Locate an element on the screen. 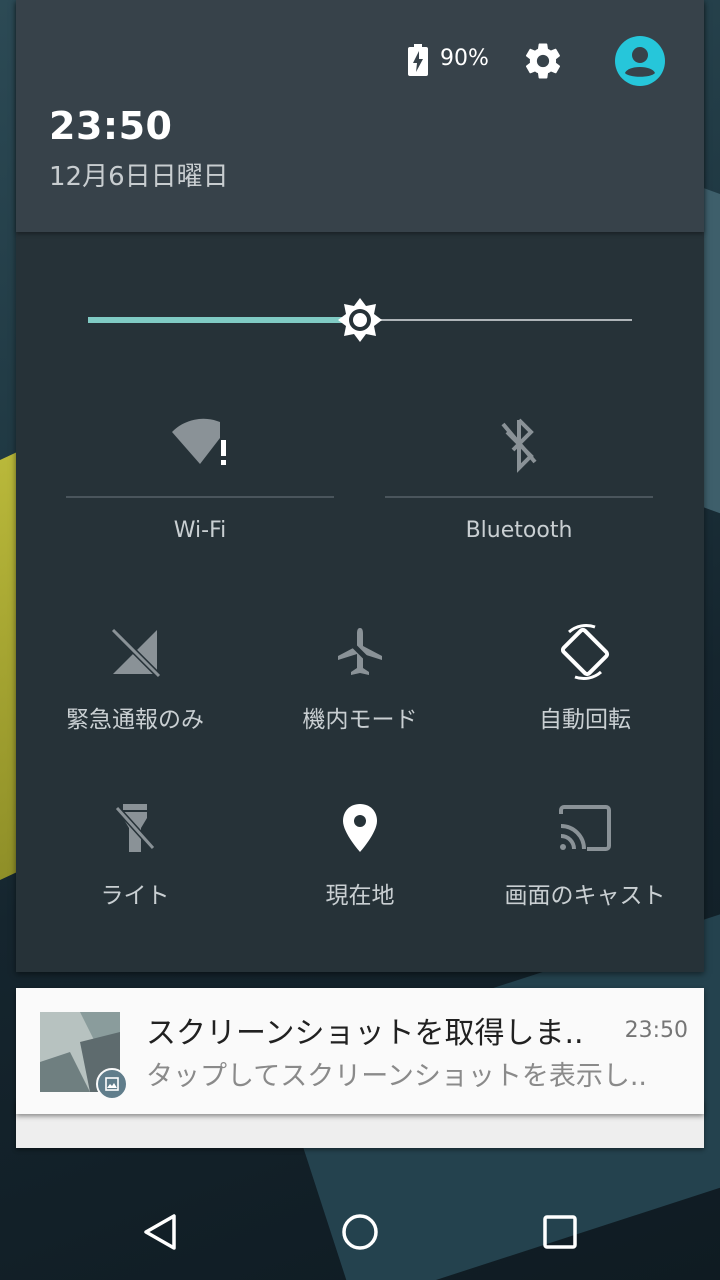 Image resolution: width=720 pixels, height=1280 pixels. location-icon is located at coordinates (360, 828).